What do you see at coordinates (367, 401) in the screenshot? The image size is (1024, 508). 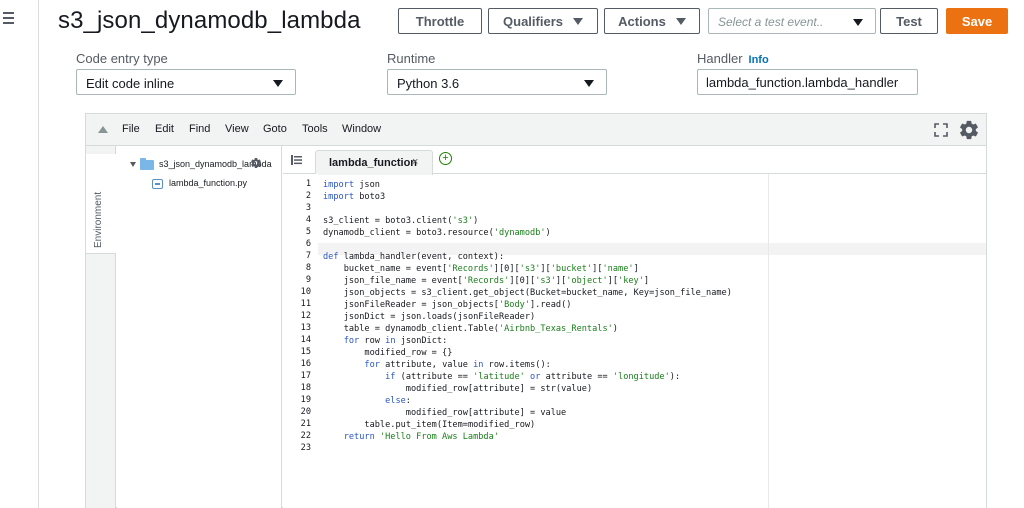 I see `code-line: else:` at bounding box center [367, 401].